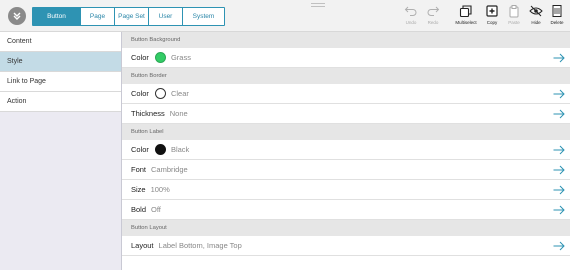 This screenshot has height=270, width=570. What do you see at coordinates (57, 16) in the screenshot?
I see `tab-button: Button` at bounding box center [57, 16].